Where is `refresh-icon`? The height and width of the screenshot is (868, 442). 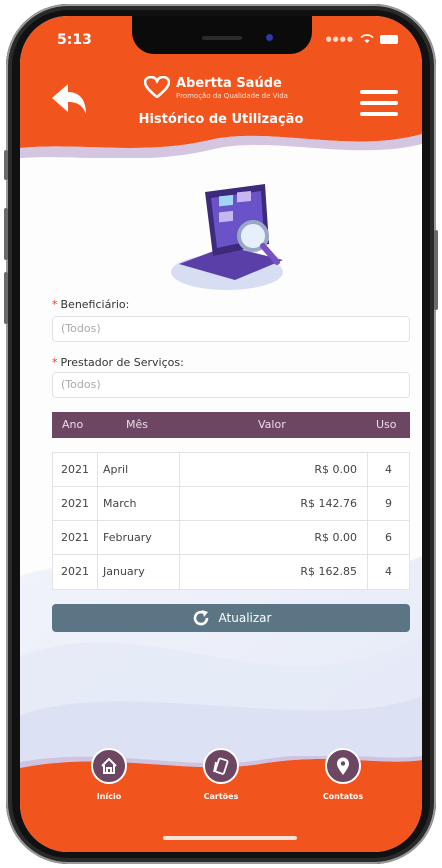 refresh-icon is located at coordinates (200, 618).